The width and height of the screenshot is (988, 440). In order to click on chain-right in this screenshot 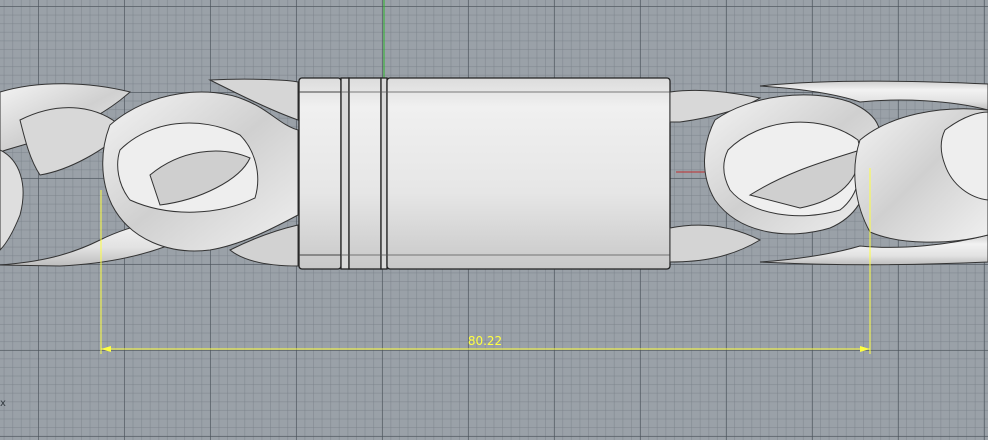, I will do `click(828, 173)`.